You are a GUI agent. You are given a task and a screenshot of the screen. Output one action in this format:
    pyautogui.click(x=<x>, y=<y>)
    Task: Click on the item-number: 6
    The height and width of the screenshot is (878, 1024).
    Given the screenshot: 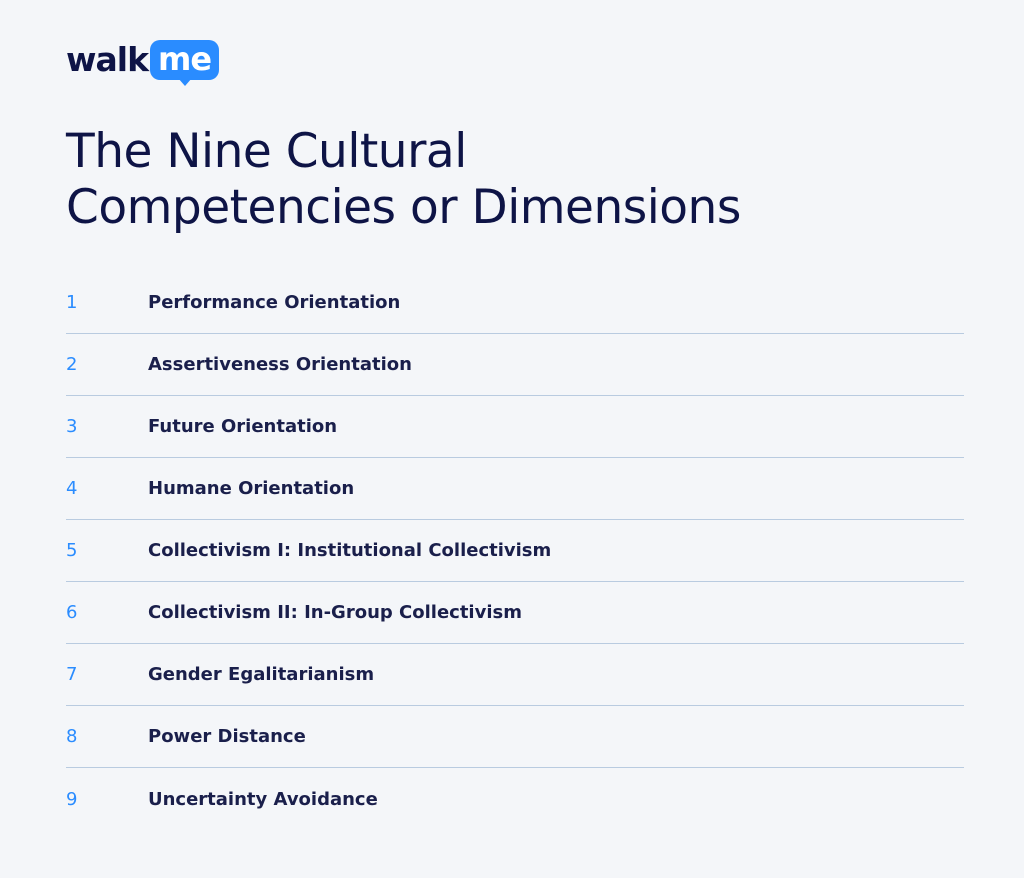 What is the action you would take?
    pyautogui.click(x=72, y=612)
    